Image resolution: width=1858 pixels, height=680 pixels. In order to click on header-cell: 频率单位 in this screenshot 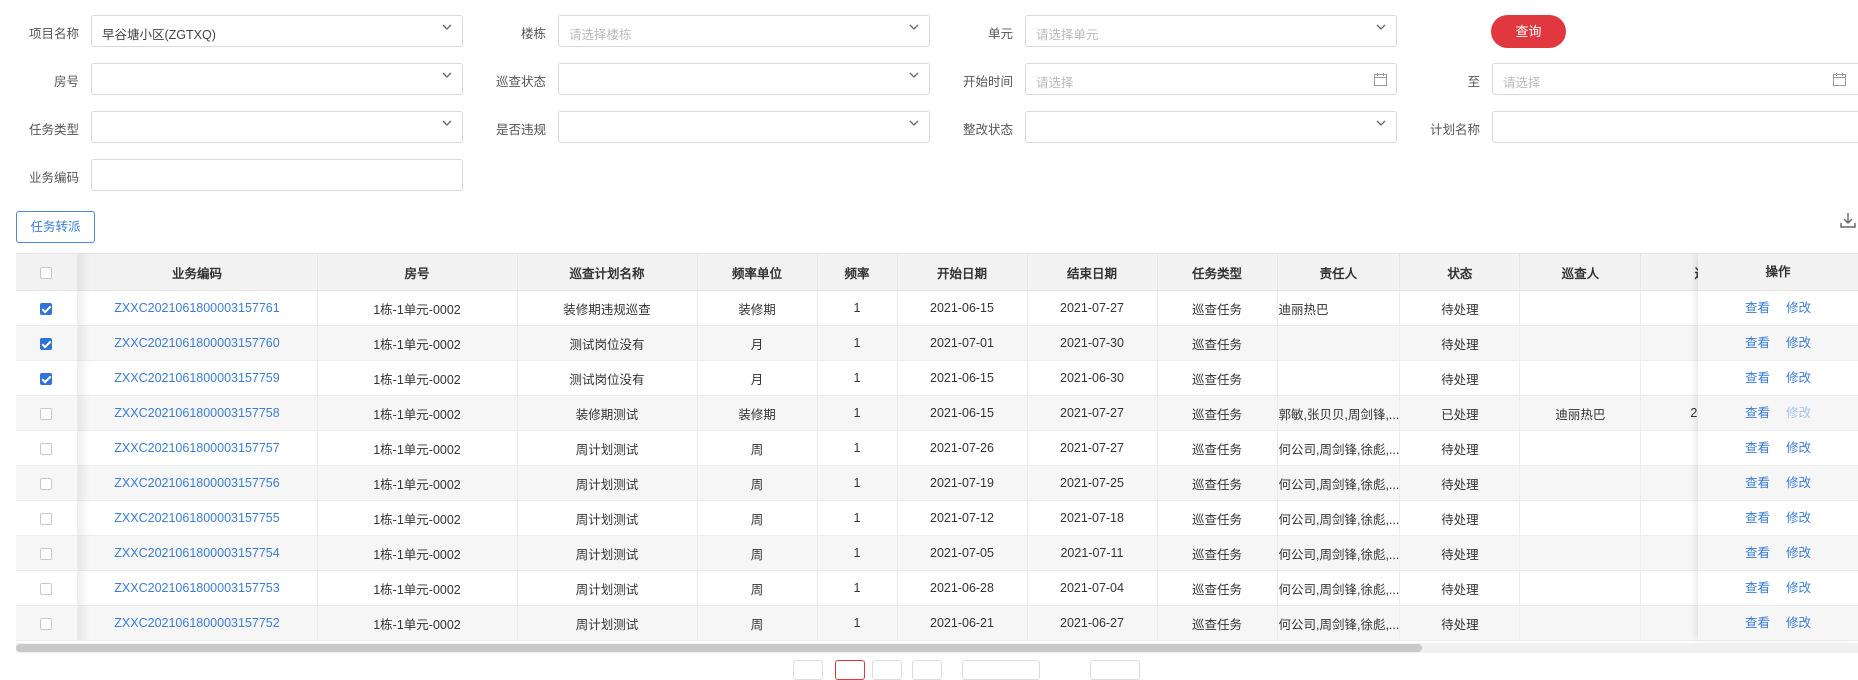, I will do `click(757, 272)`.